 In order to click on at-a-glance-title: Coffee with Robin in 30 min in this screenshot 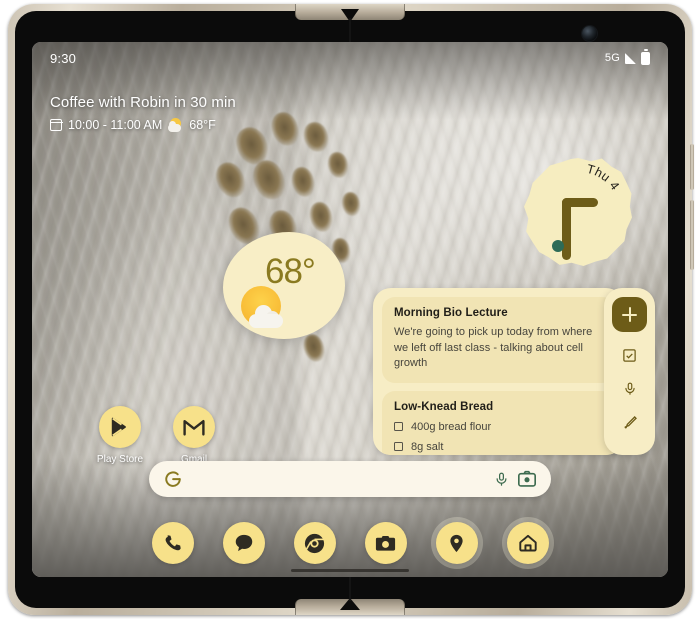, I will do `click(143, 102)`.